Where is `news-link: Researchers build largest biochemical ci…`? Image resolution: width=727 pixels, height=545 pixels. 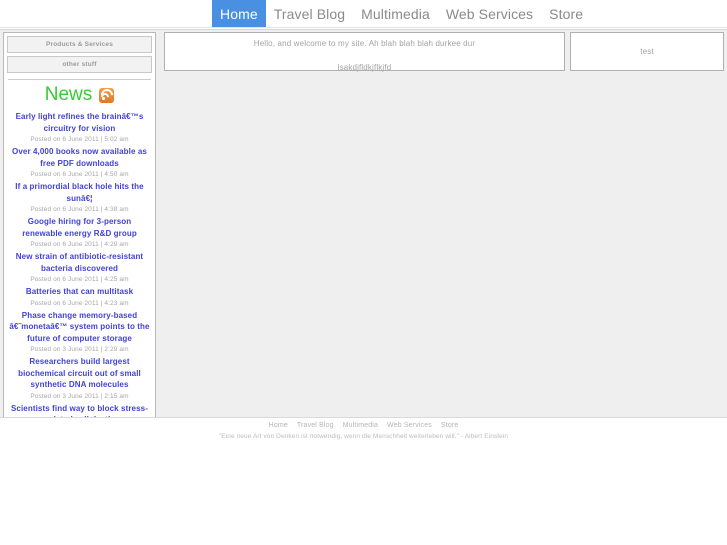
news-link: Researchers build largest biochemical ci… is located at coordinates (79, 373).